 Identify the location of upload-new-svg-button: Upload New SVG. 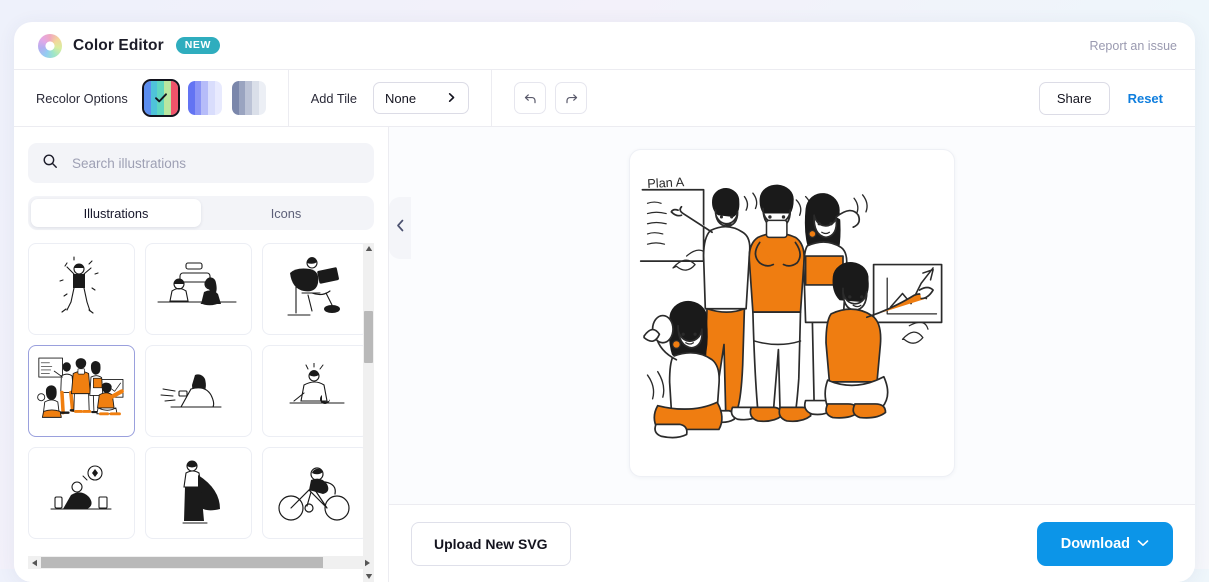
(491, 543).